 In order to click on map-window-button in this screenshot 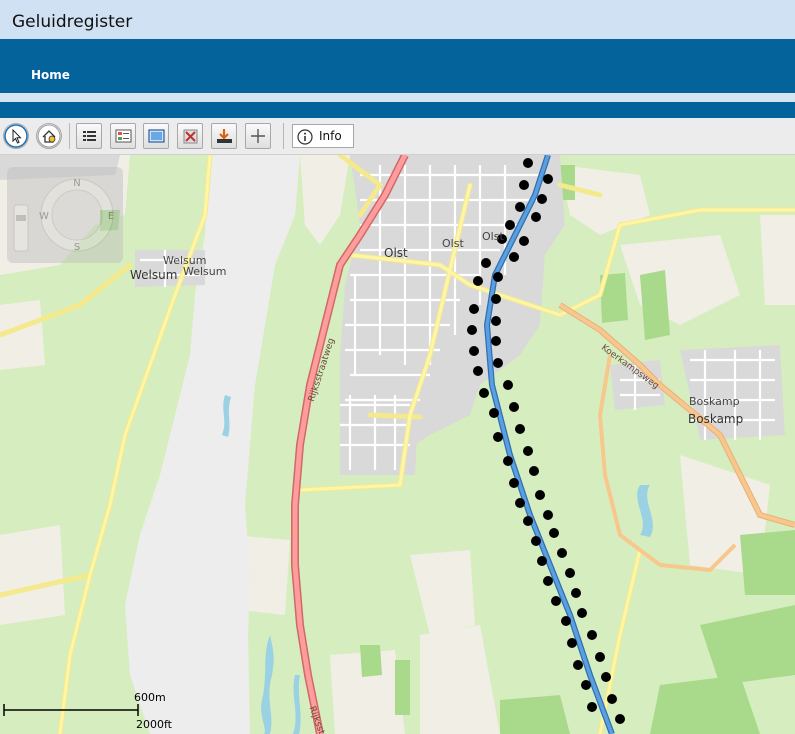, I will do `click(156, 136)`.